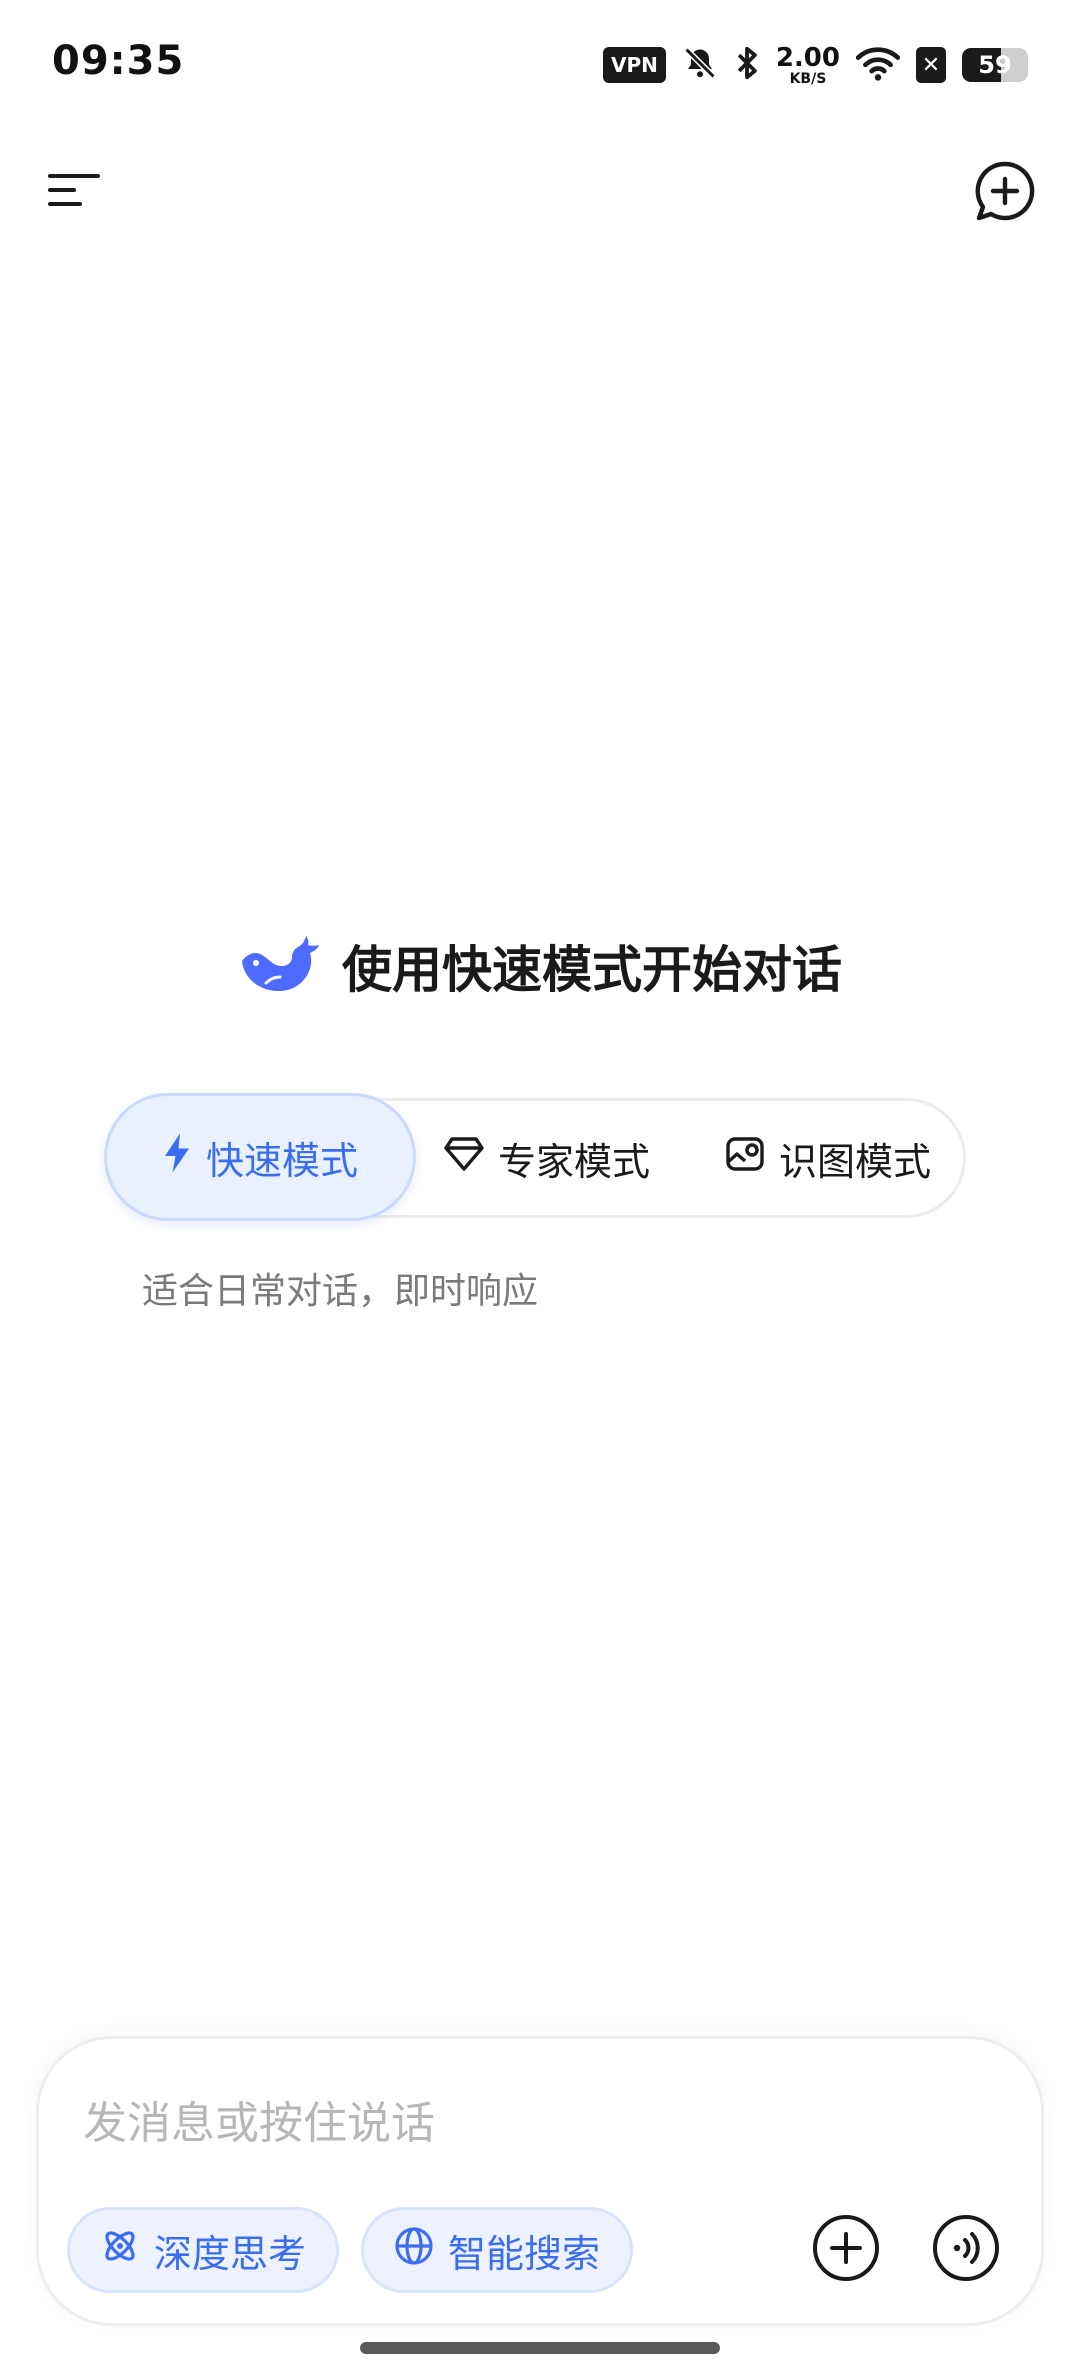 Image resolution: width=1080 pixels, height=2376 pixels. I want to click on battery-icon: 59, so click(995, 65).